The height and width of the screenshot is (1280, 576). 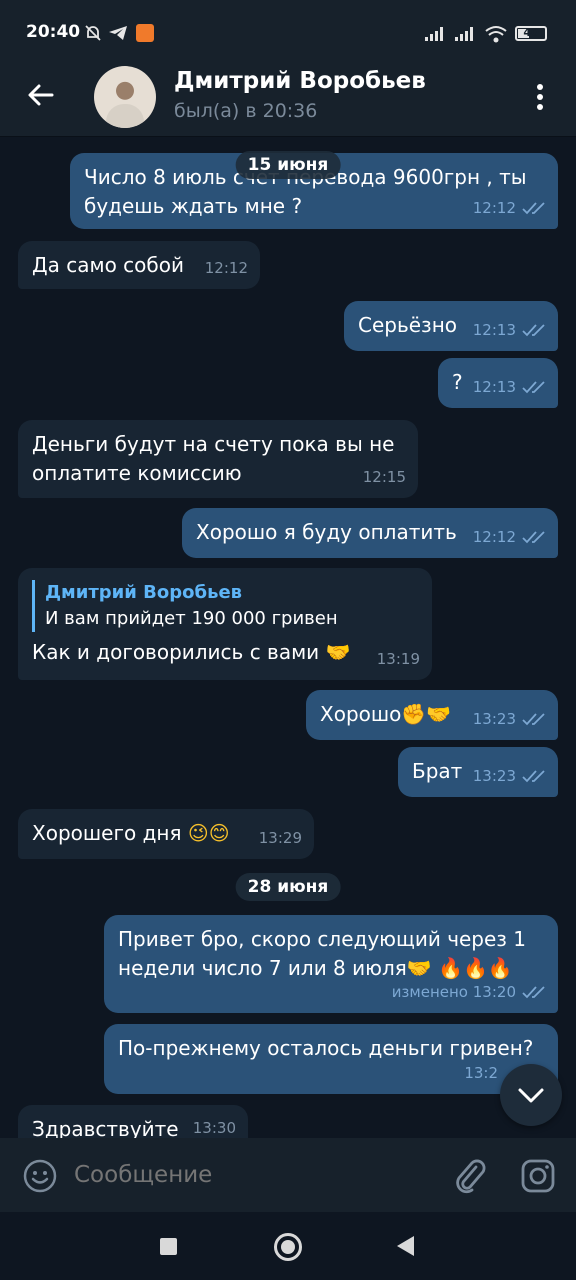 I want to click on back-triangle-icon, so click(x=405, y=1246).